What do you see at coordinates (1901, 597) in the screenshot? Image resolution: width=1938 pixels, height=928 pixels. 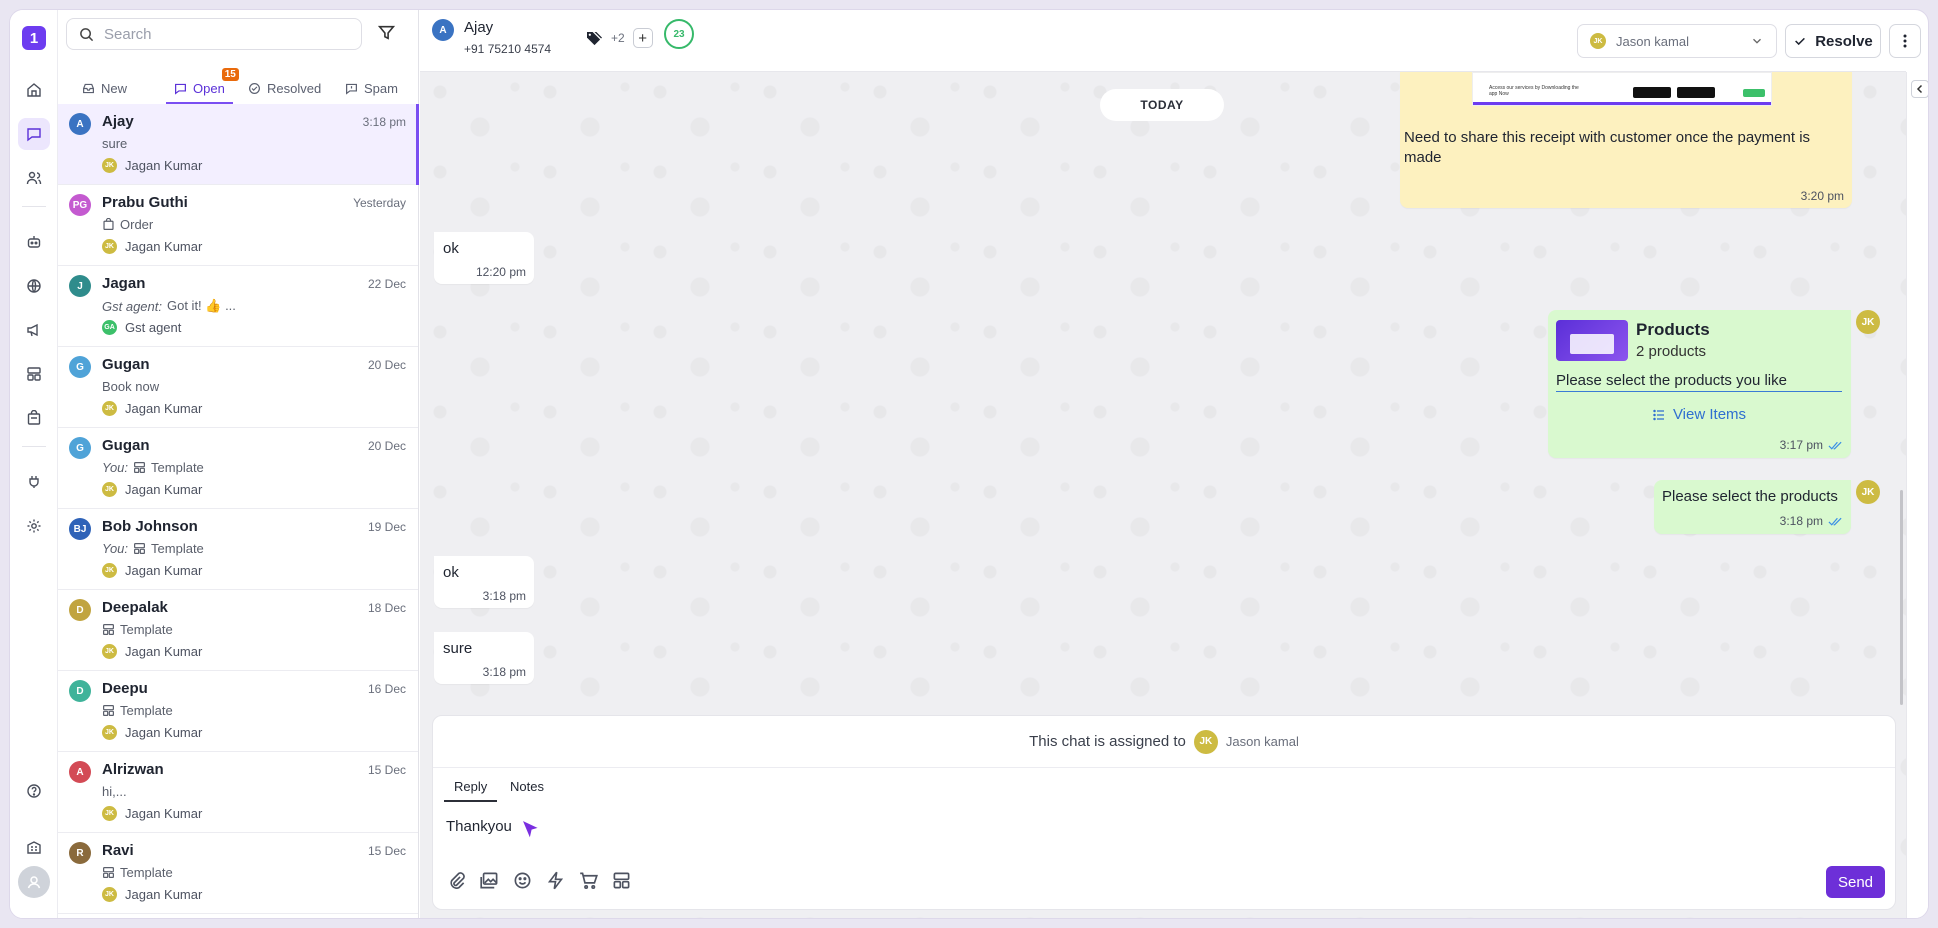 I see `chat-scrollbar` at bounding box center [1901, 597].